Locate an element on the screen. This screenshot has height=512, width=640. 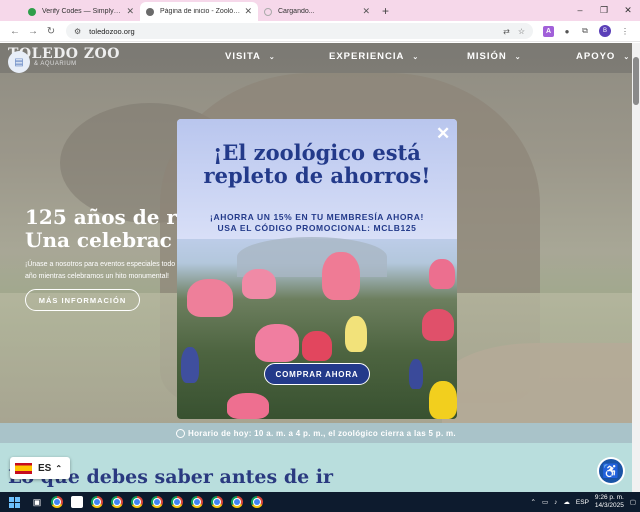
page-scrollbar is located at coordinates (636, 267).